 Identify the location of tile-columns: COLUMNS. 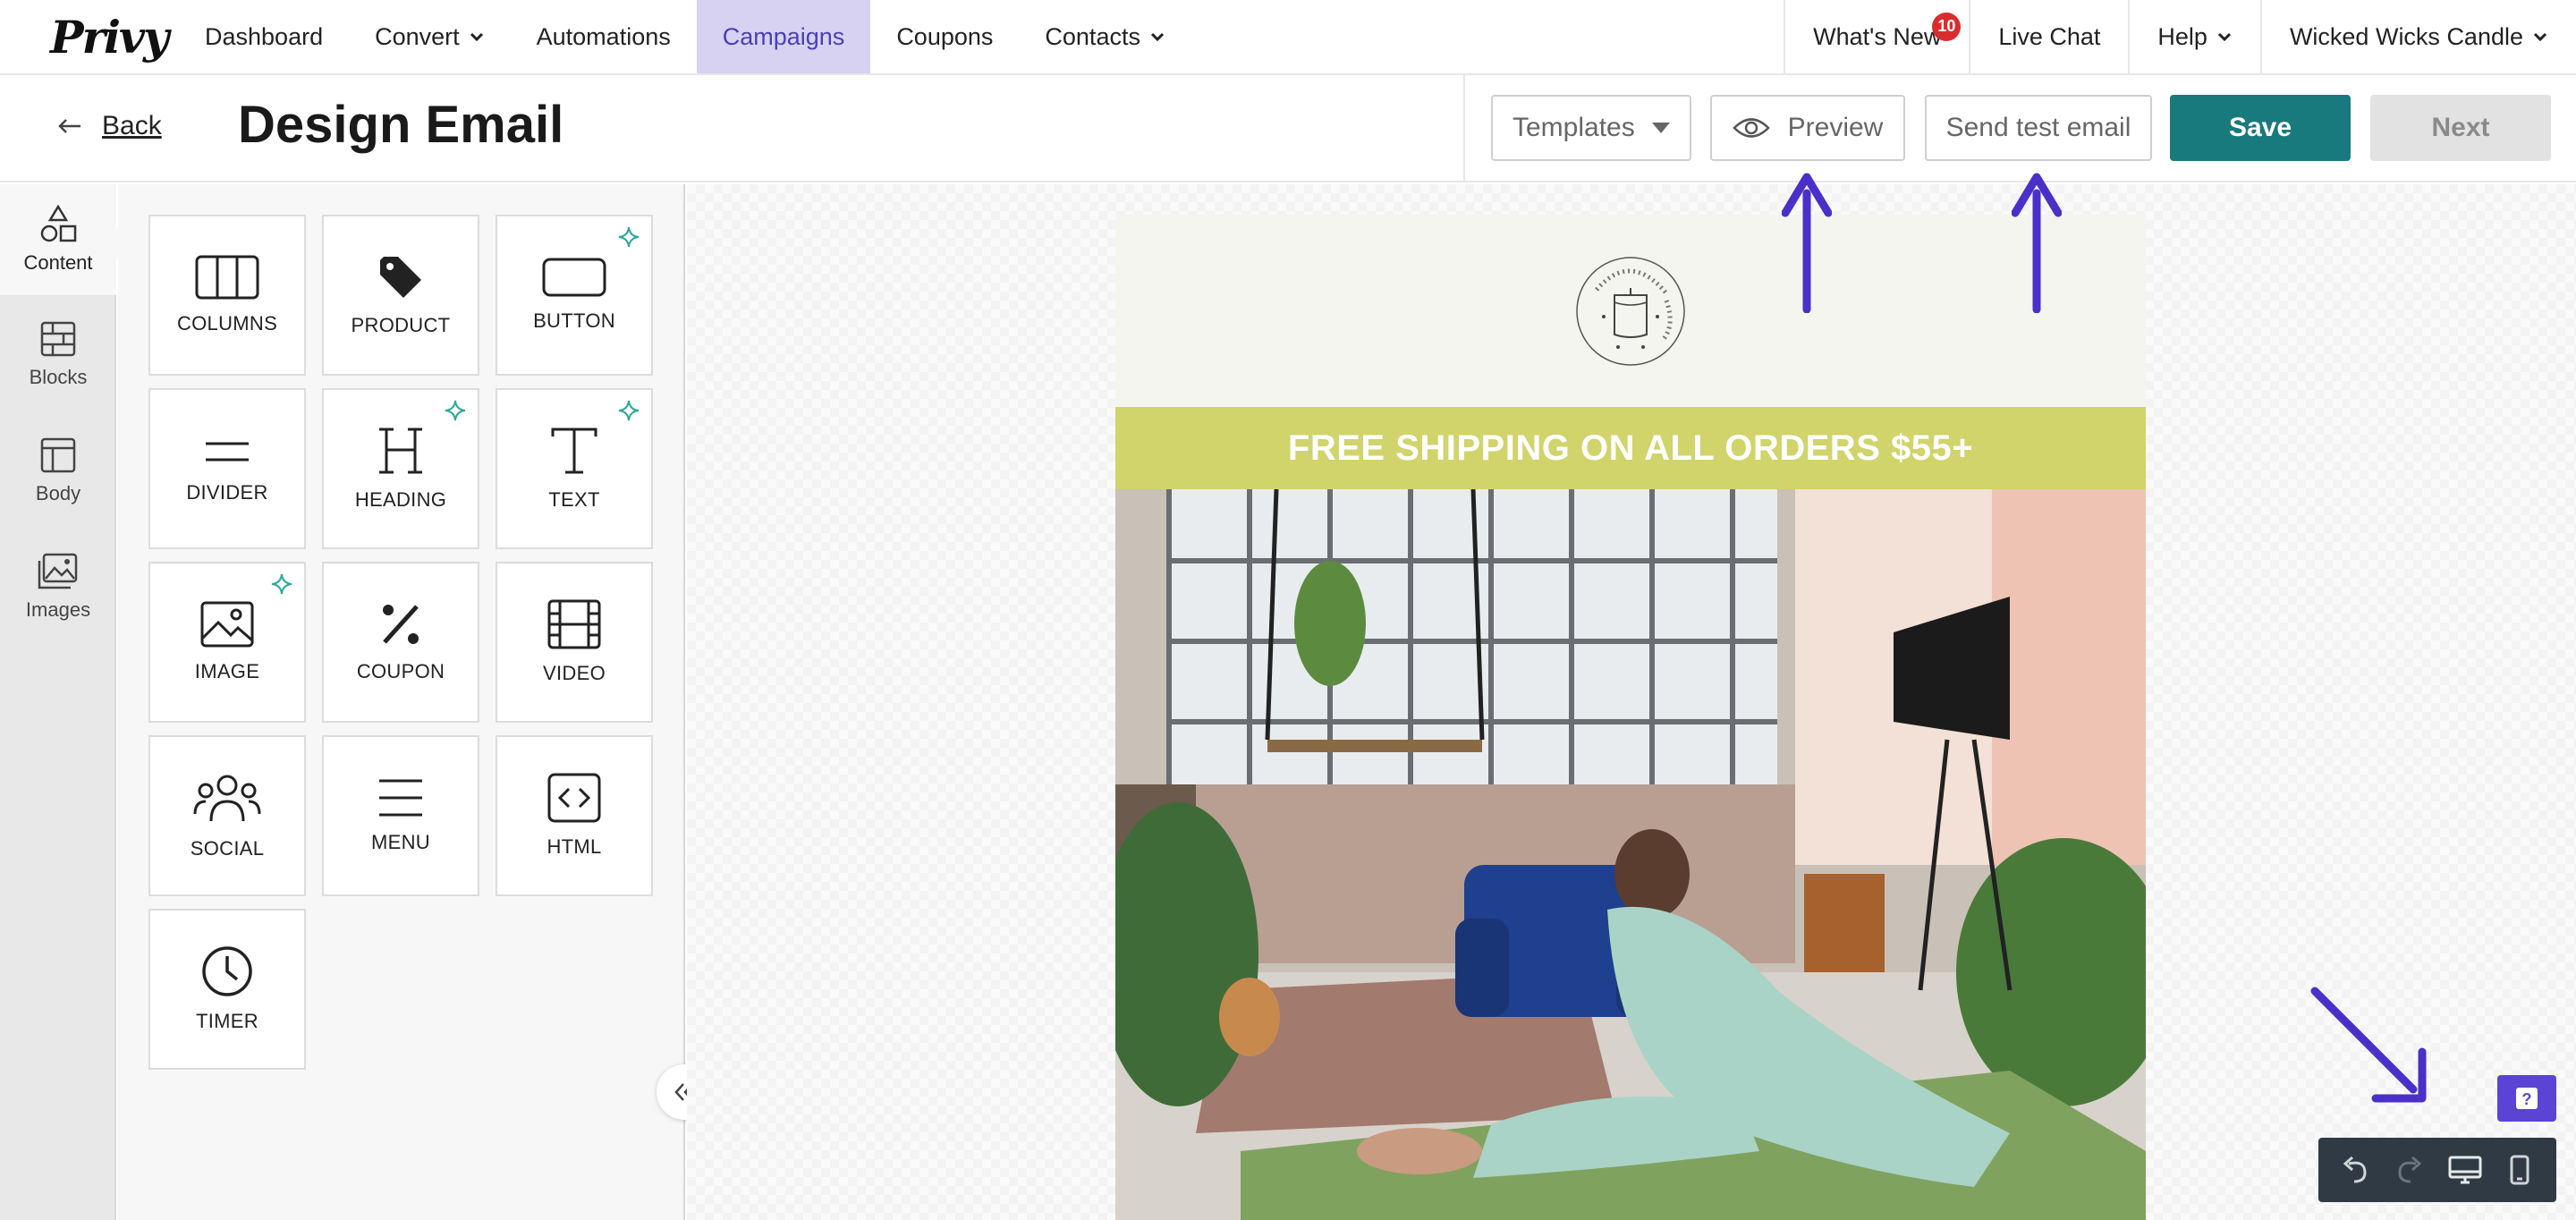
(227, 295).